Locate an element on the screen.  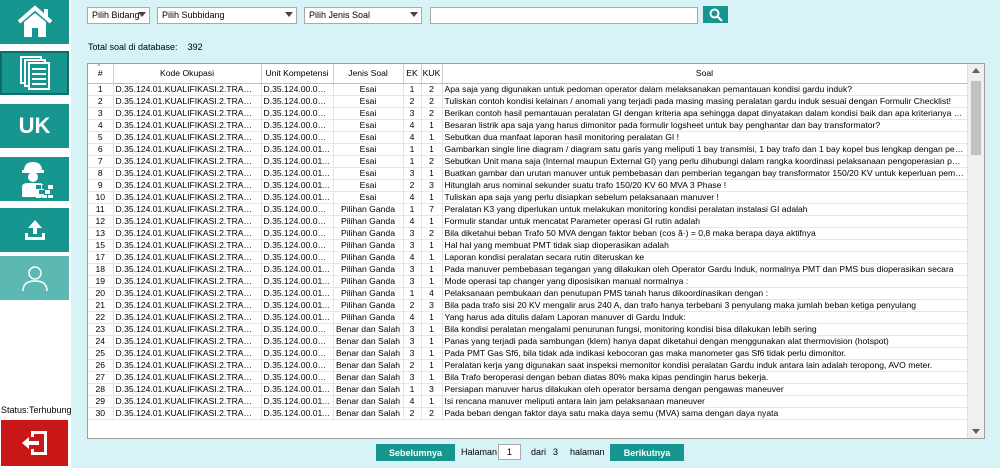
scroll-down-icon is located at coordinates (976, 431).